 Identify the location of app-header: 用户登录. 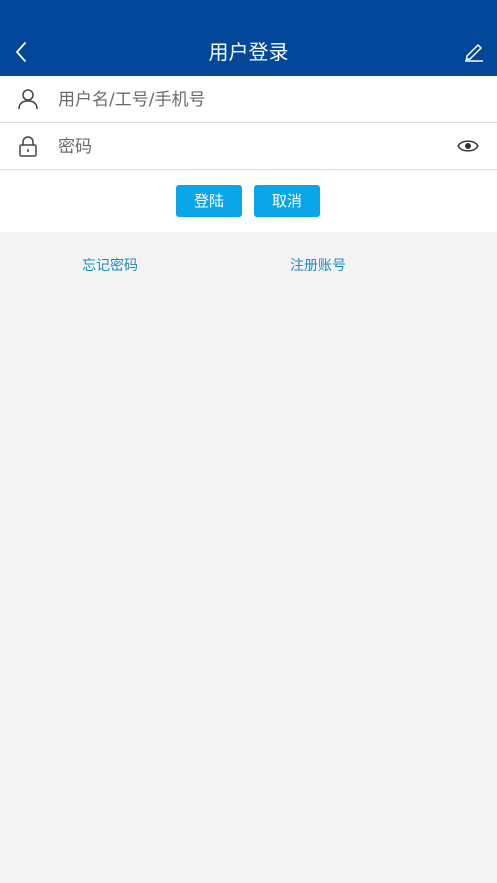
(248, 38).